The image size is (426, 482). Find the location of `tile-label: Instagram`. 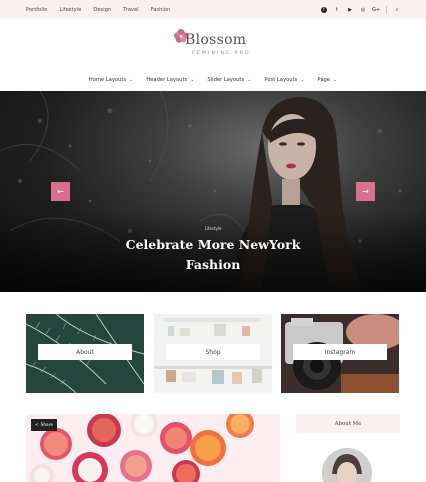

tile-label: Instagram is located at coordinates (340, 352).